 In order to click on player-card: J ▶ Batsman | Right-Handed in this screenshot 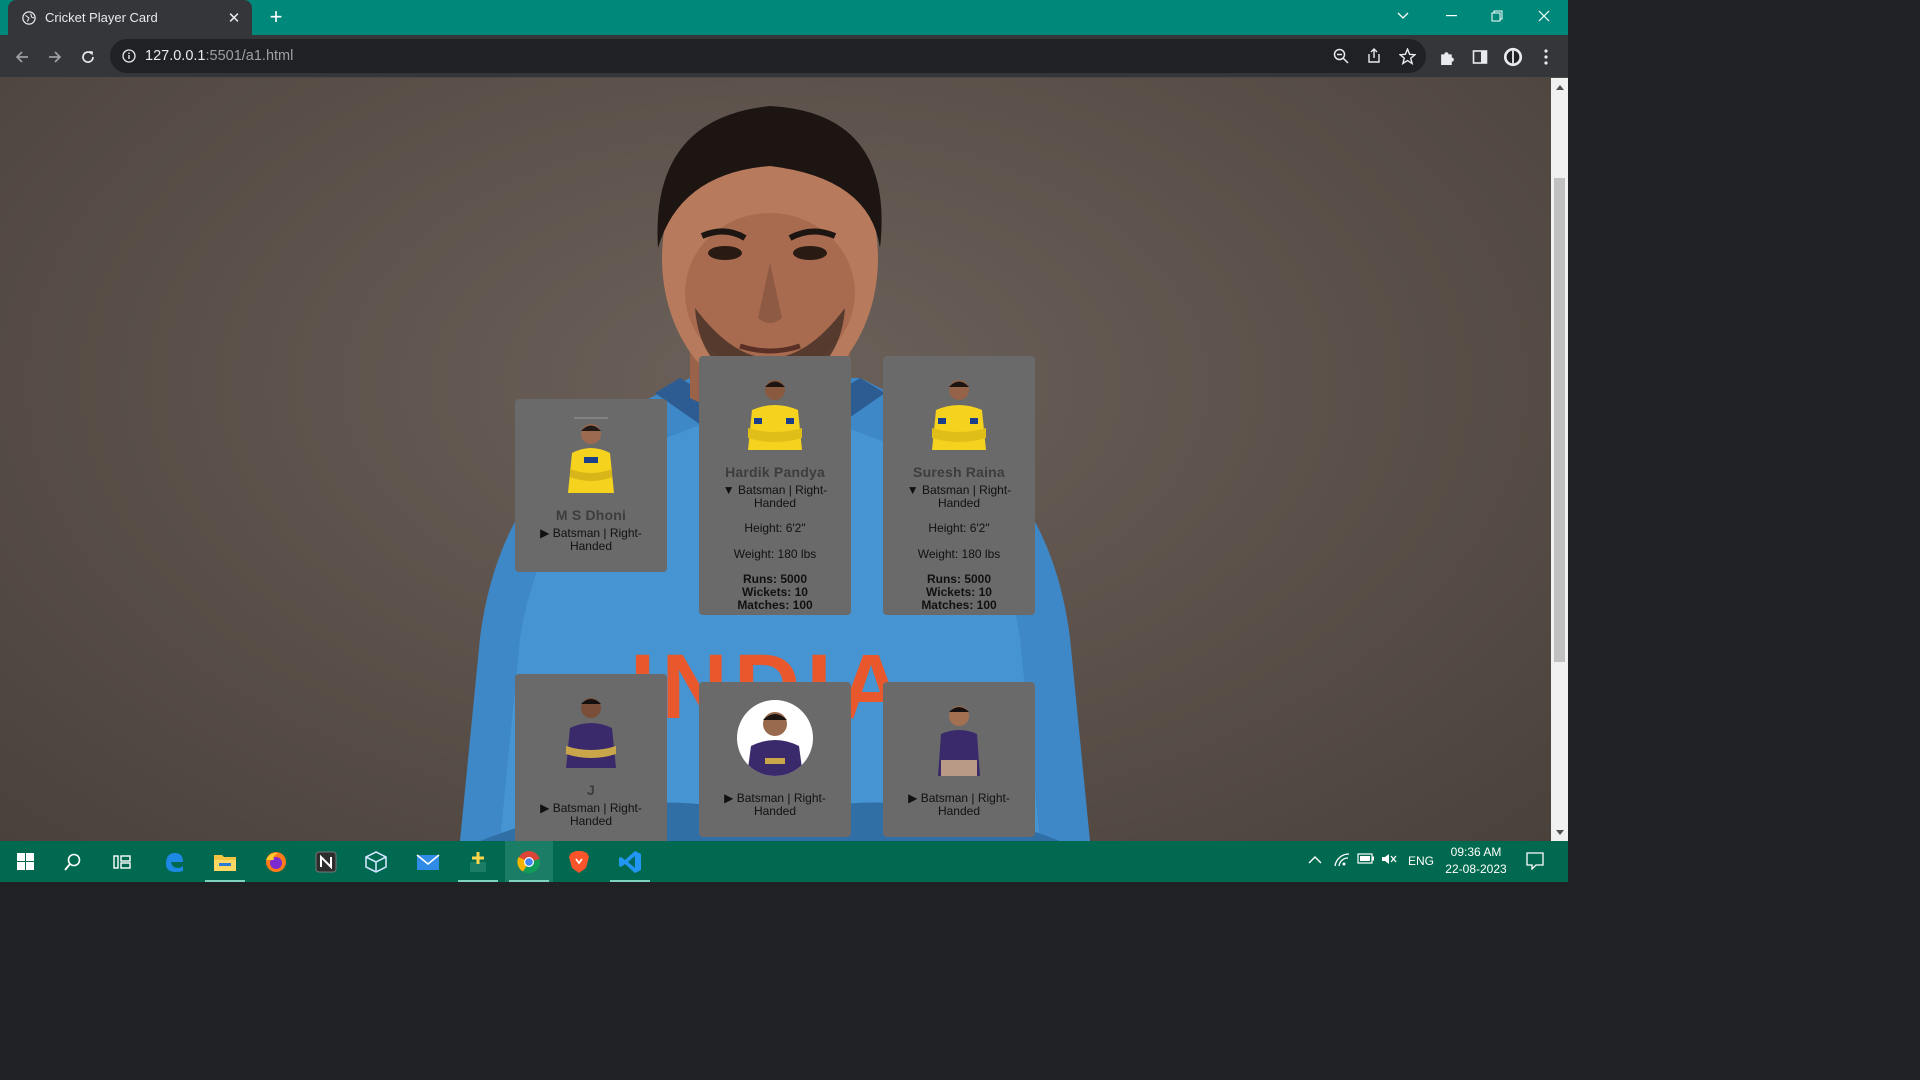, I will do `click(591, 757)`.